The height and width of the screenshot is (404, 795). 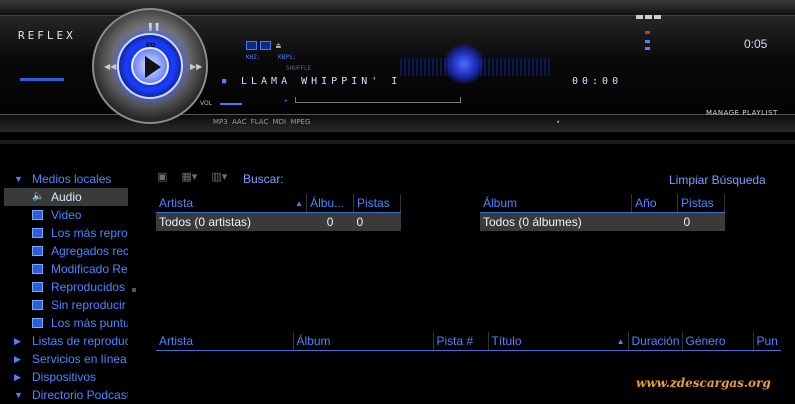 I want to click on sidebar-item-label: Los más reproducidos, so click(x=89, y=233).